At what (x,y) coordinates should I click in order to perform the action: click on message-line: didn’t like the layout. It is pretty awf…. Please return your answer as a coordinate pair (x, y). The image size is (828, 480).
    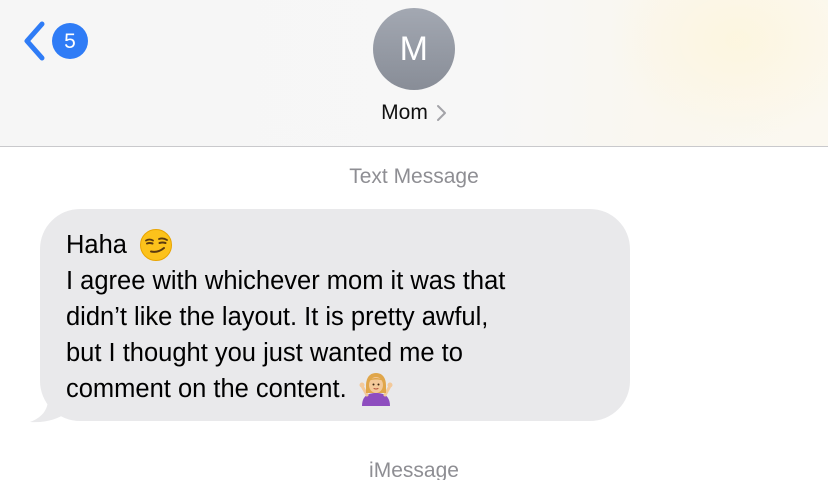
    Looking at the image, I should click on (336, 317).